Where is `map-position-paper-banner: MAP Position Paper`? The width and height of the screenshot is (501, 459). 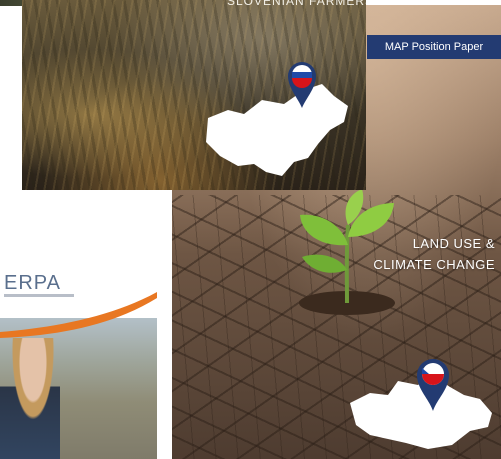
map-position-paper-banner: MAP Position Paper is located at coordinates (434, 47).